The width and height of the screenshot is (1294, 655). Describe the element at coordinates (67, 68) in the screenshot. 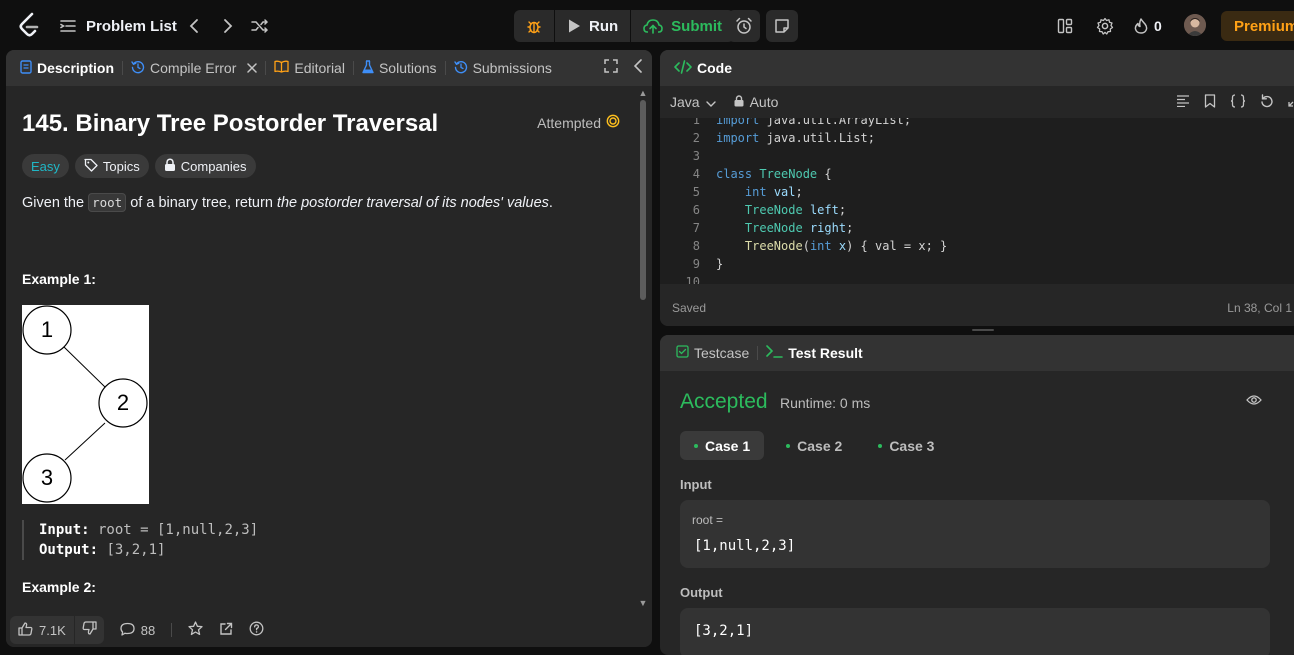

I see `tab-description: Description` at that location.